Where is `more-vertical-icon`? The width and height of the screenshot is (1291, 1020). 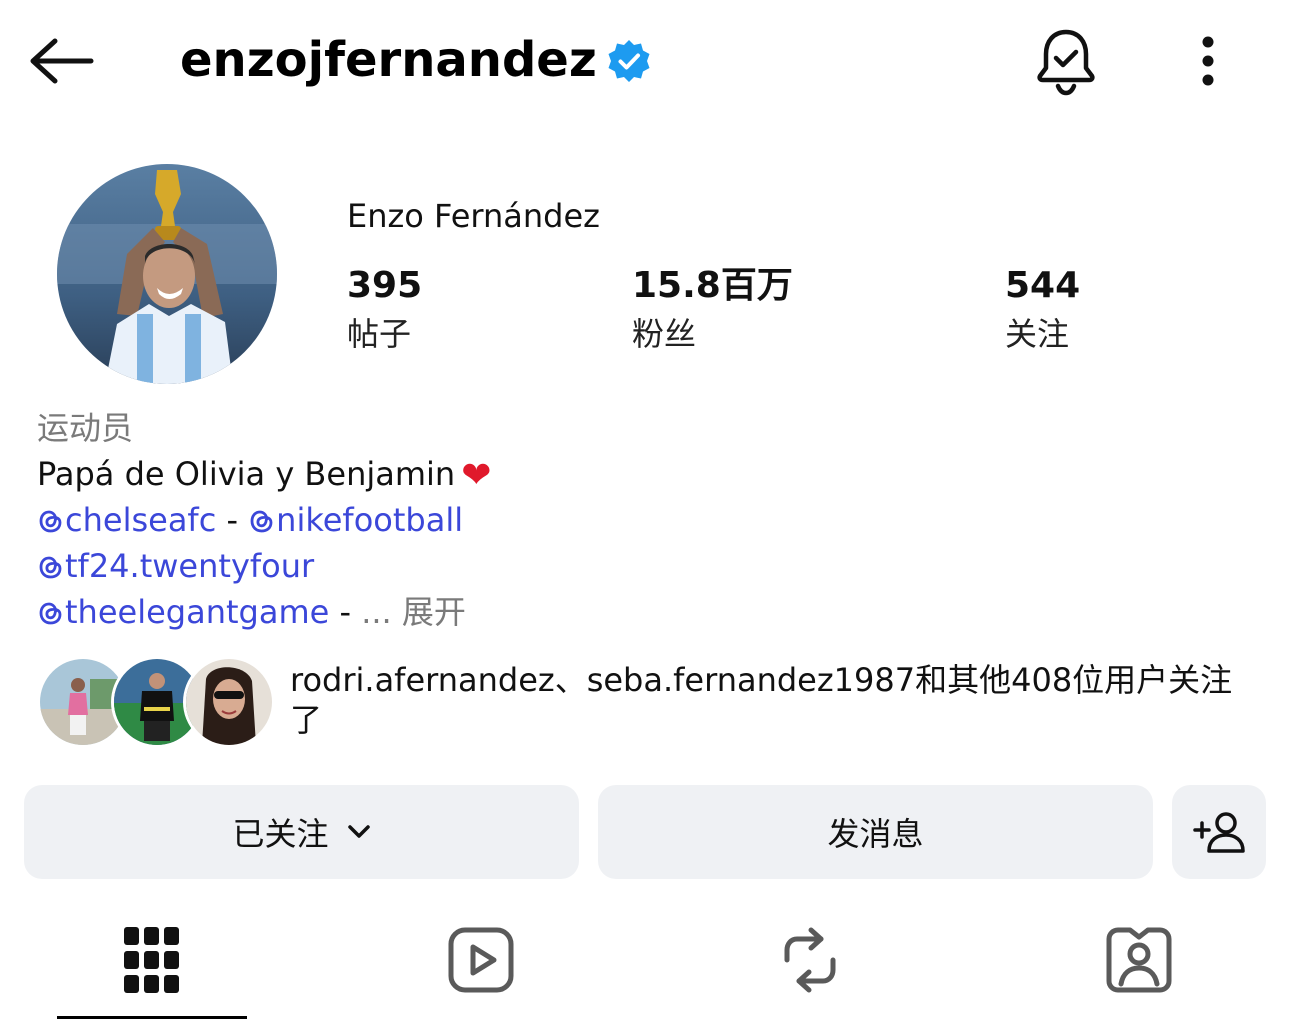
more-vertical-icon is located at coordinates (1208, 61).